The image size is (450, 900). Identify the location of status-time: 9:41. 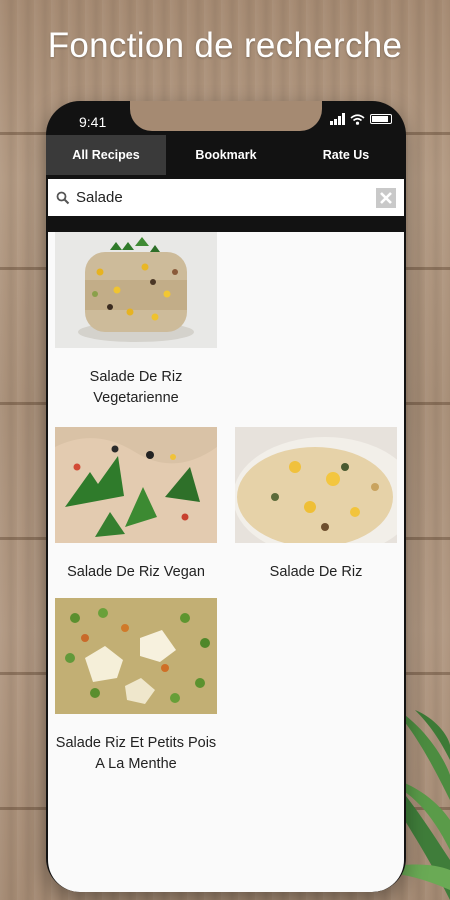
(93, 122).